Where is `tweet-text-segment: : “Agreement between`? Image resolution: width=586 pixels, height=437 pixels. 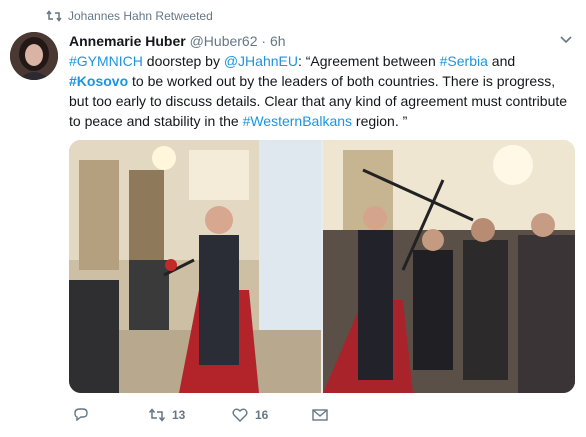 tweet-text-segment: : “Agreement between is located at coordinates (368, 61).